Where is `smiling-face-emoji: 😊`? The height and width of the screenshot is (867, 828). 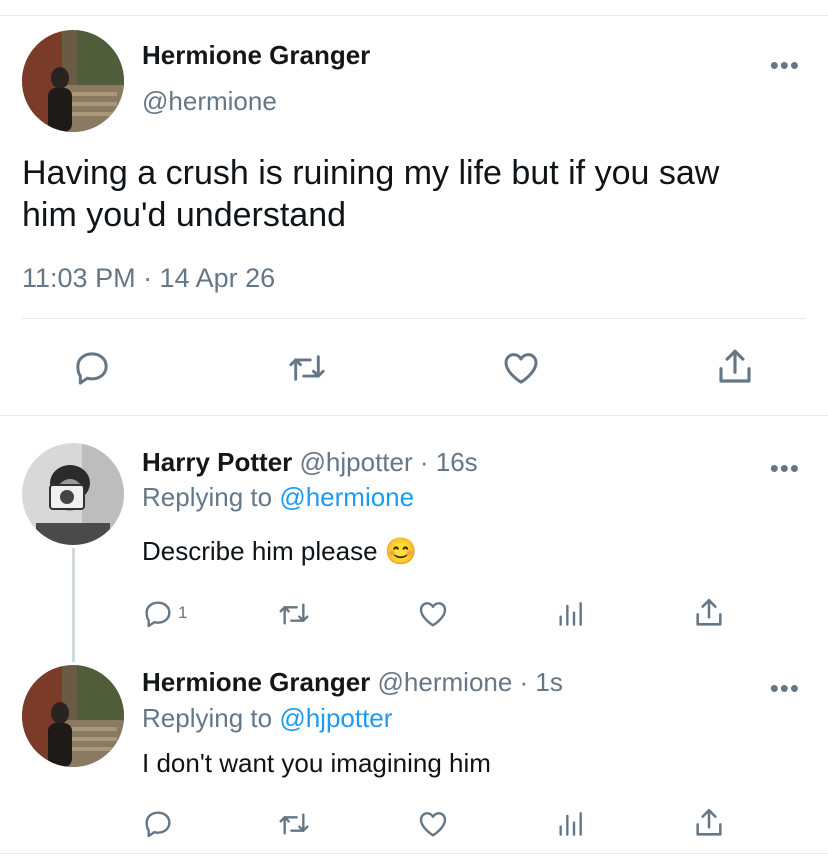 smiling-face-emoji: 😊 is located at coordinates (401, 551).